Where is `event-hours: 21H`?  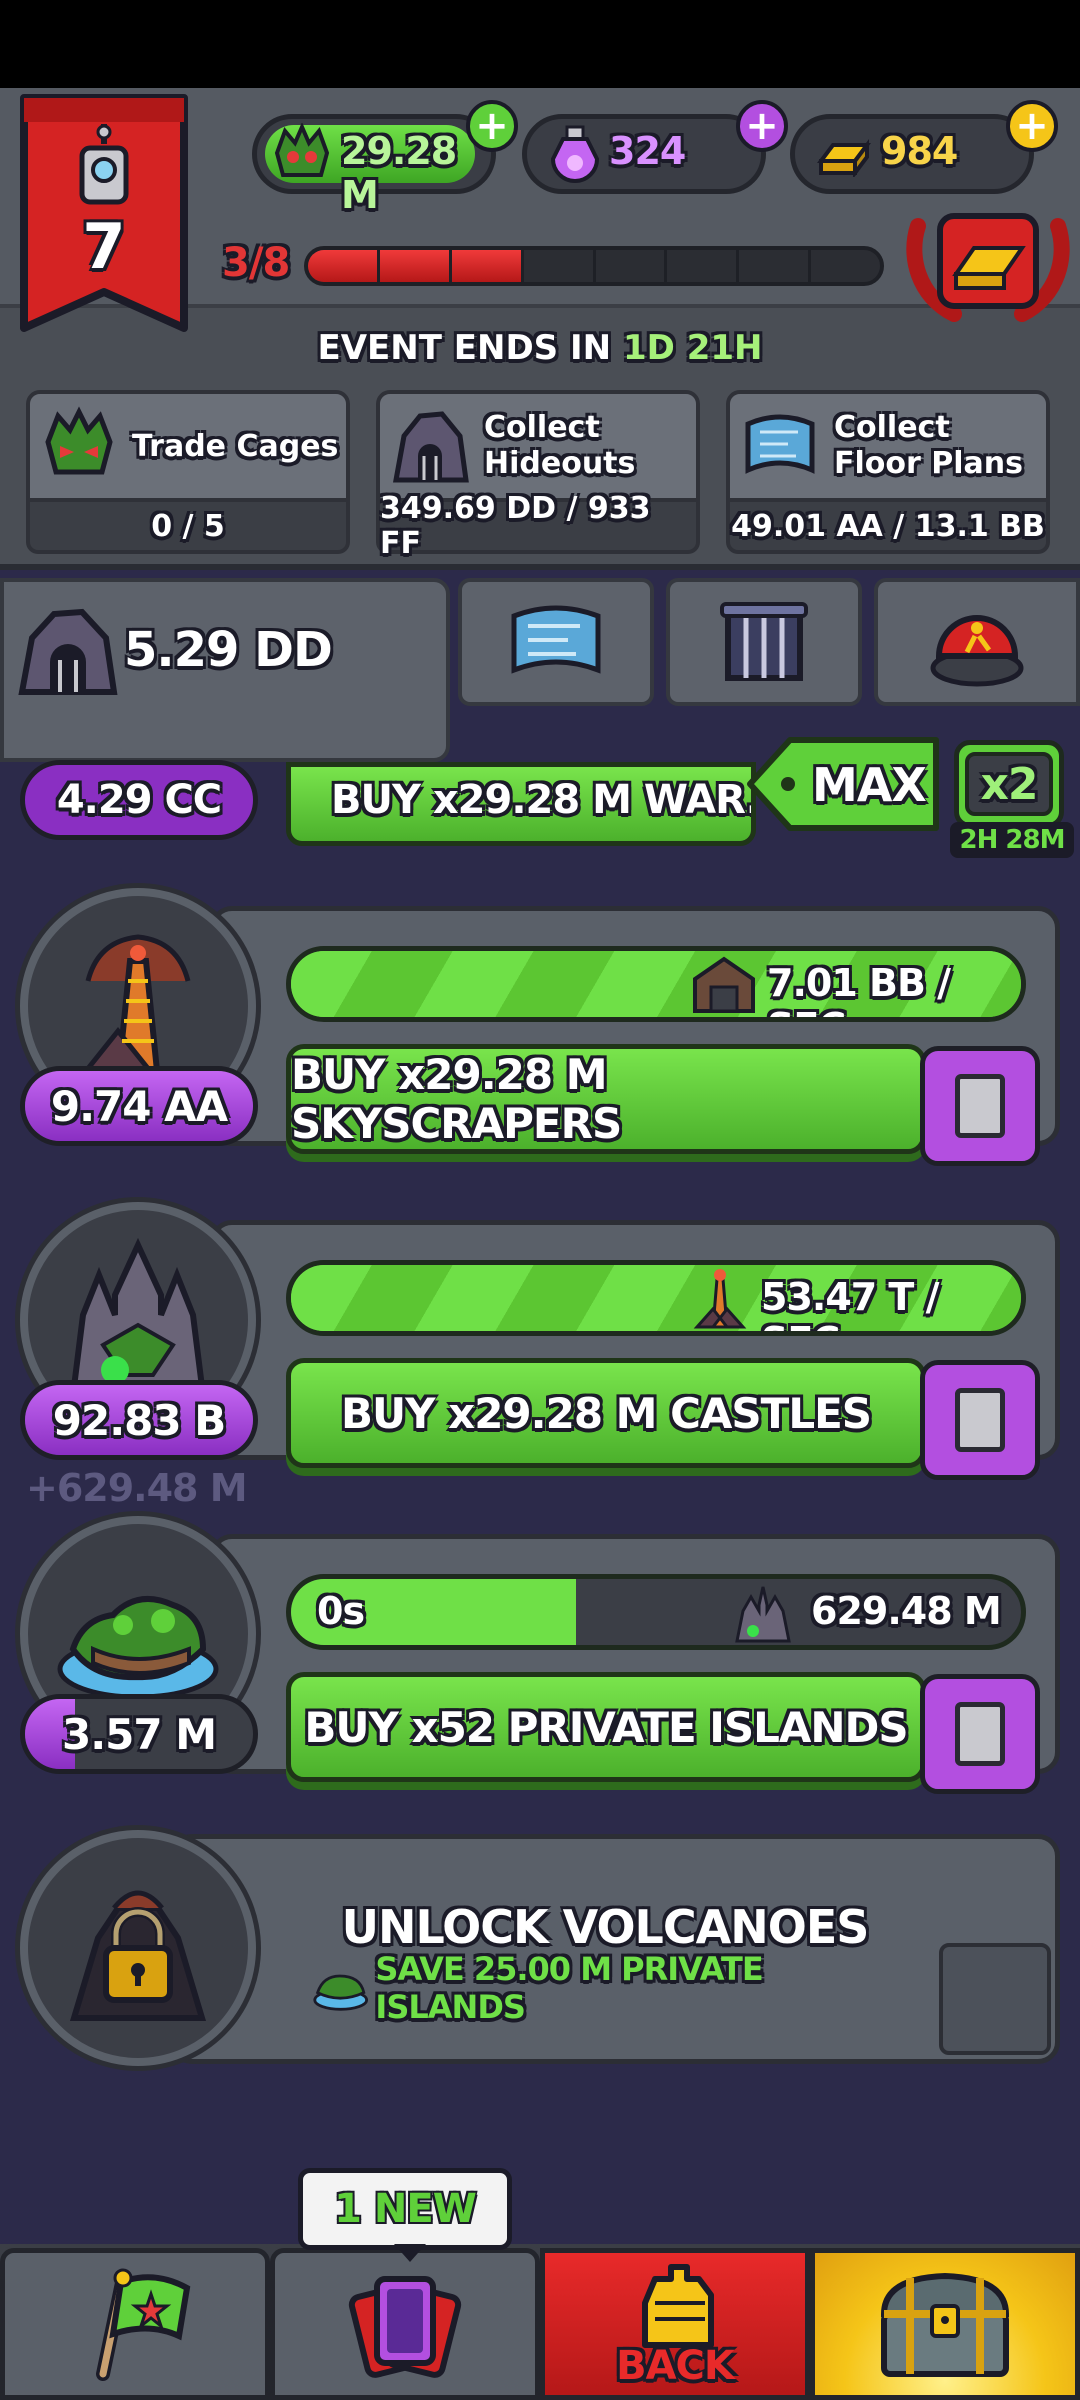 event-hours: 21H is located at coordinates (724, 348).